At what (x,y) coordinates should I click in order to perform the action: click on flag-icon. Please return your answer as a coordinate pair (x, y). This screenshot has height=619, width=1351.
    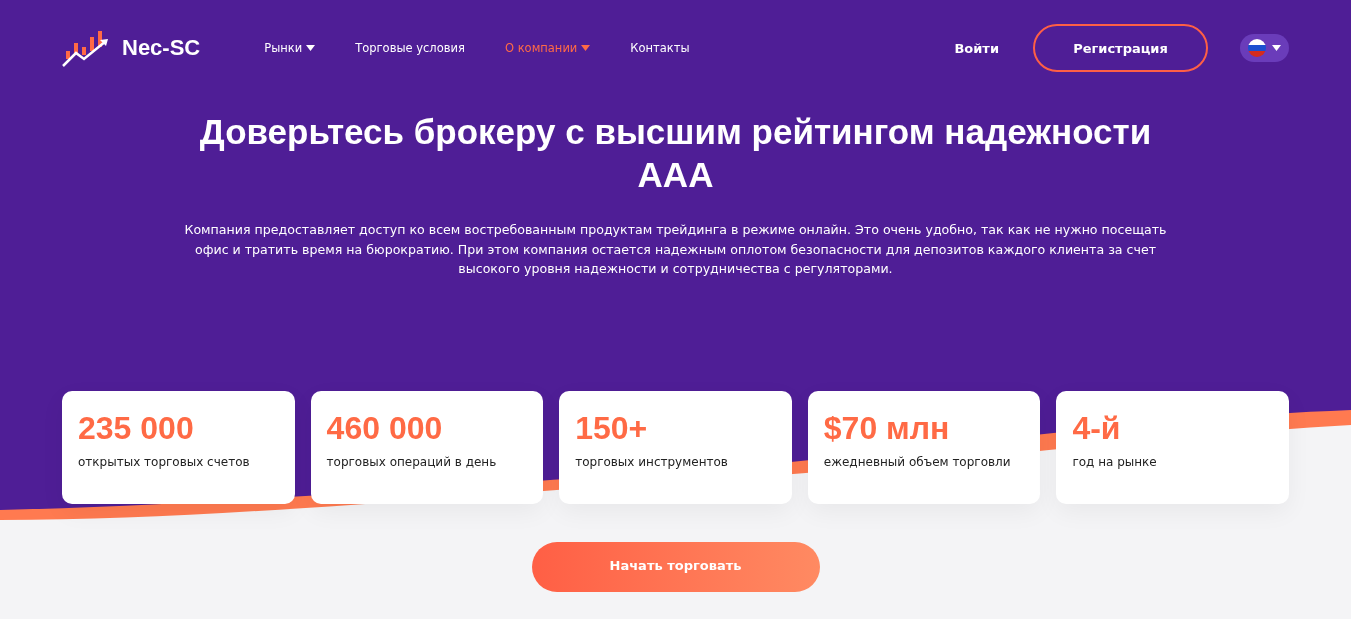
    Looking at the image, I should click on (1257, 48).